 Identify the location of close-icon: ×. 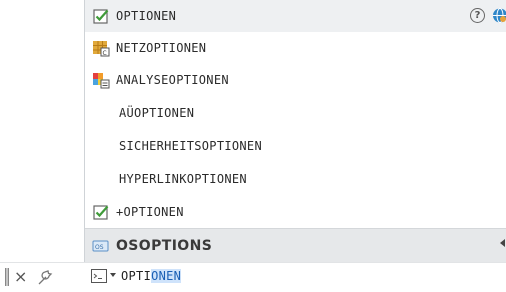
(20, 277).